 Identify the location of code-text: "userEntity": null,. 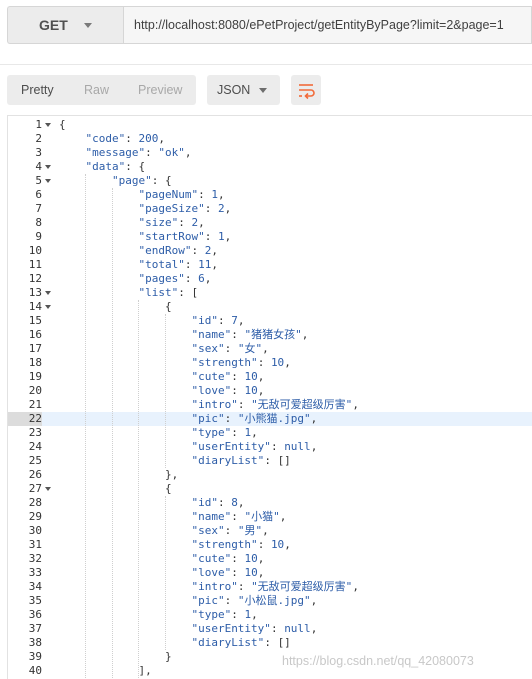
(254, 446).